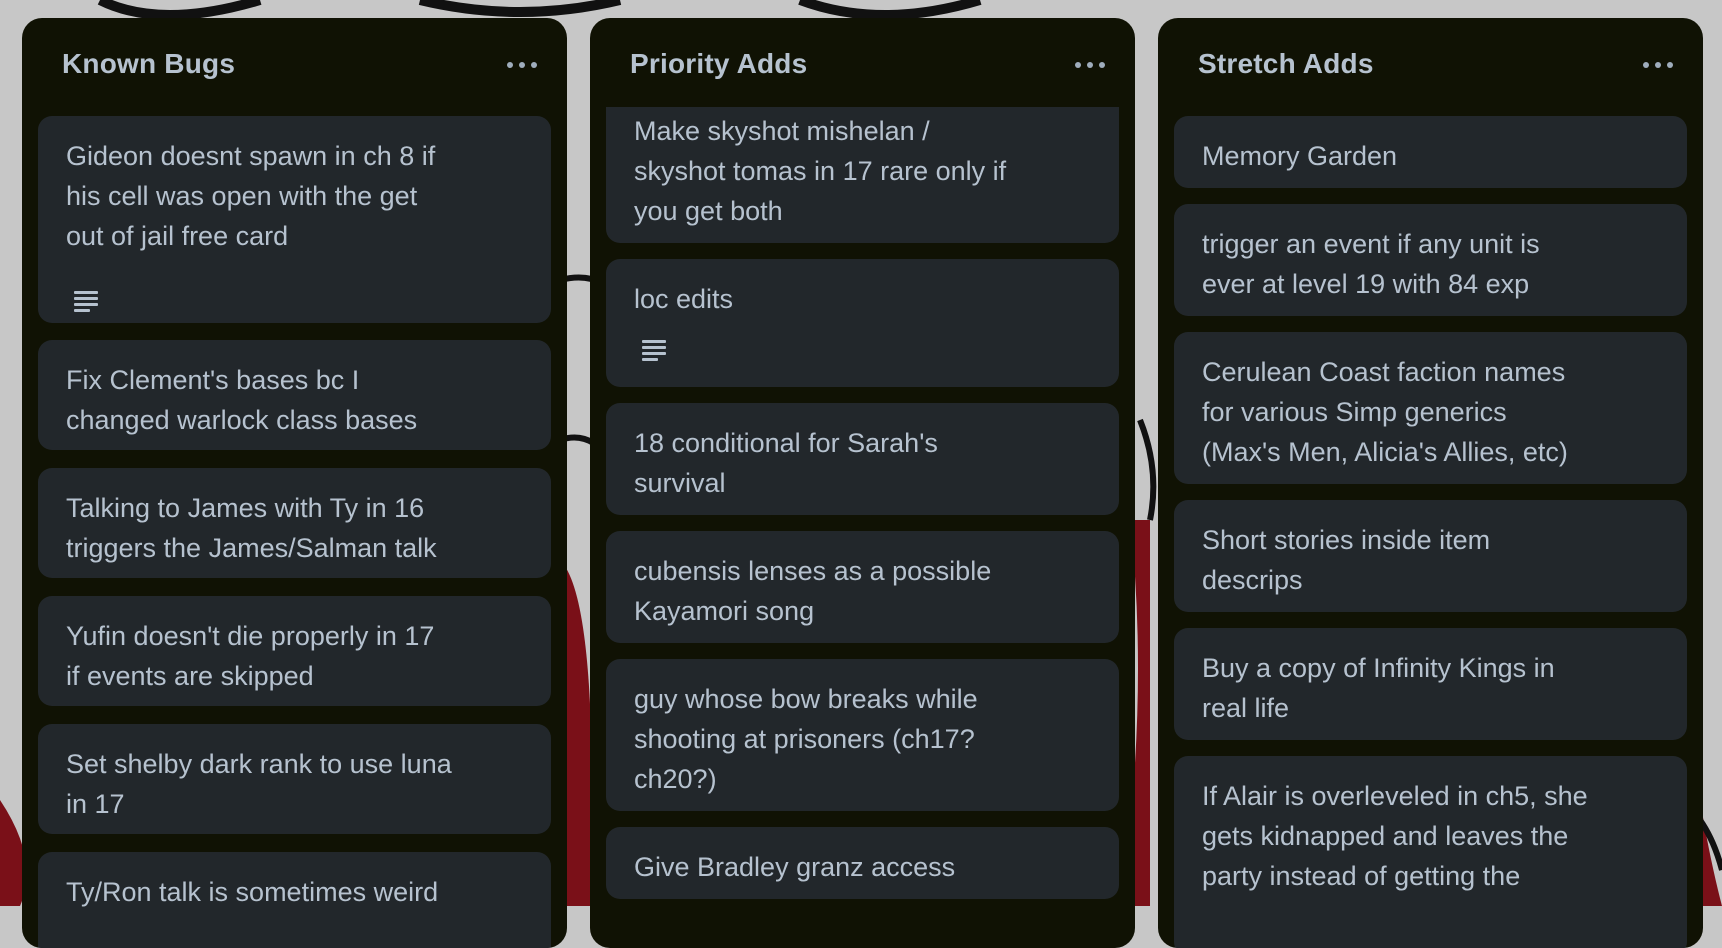 This screenshot has height=948, width=1722. I want to click on card-title: Give Bradley granz access, so click(795, 867).